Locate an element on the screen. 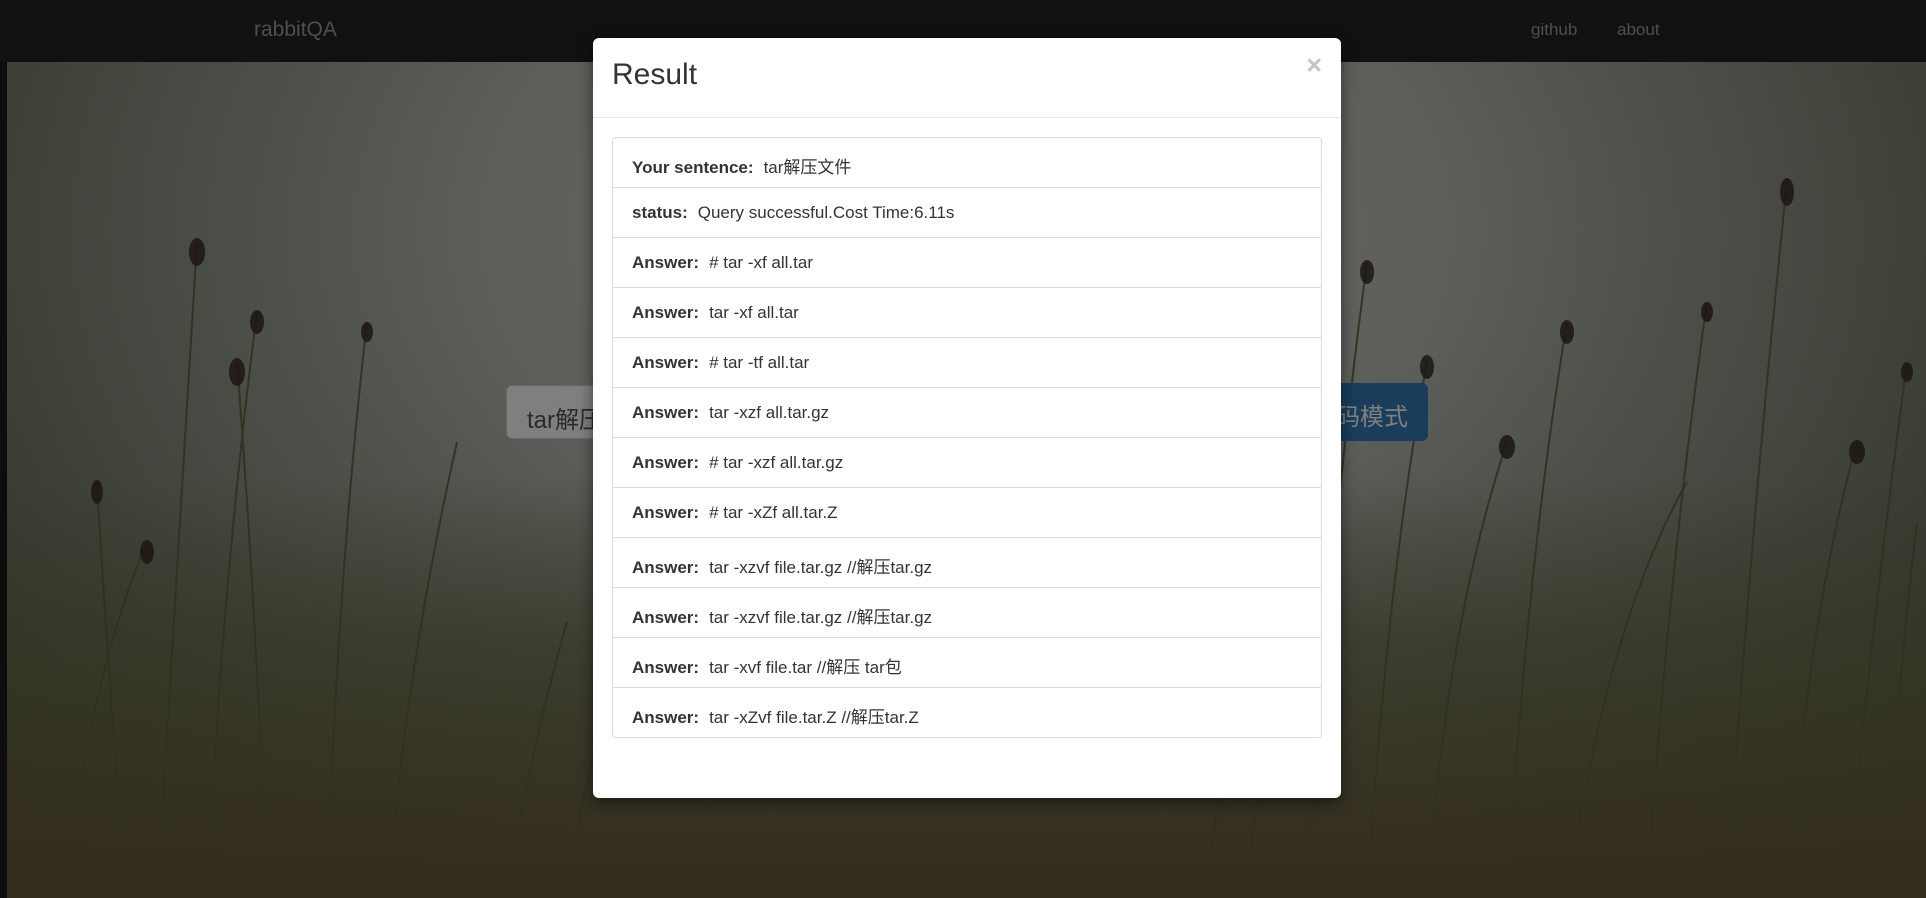 The height and width of the screenshot is (898, 1926). list-item-status: status: Query successful.Cost Time:6.11s is located at coordinates (967, 212).